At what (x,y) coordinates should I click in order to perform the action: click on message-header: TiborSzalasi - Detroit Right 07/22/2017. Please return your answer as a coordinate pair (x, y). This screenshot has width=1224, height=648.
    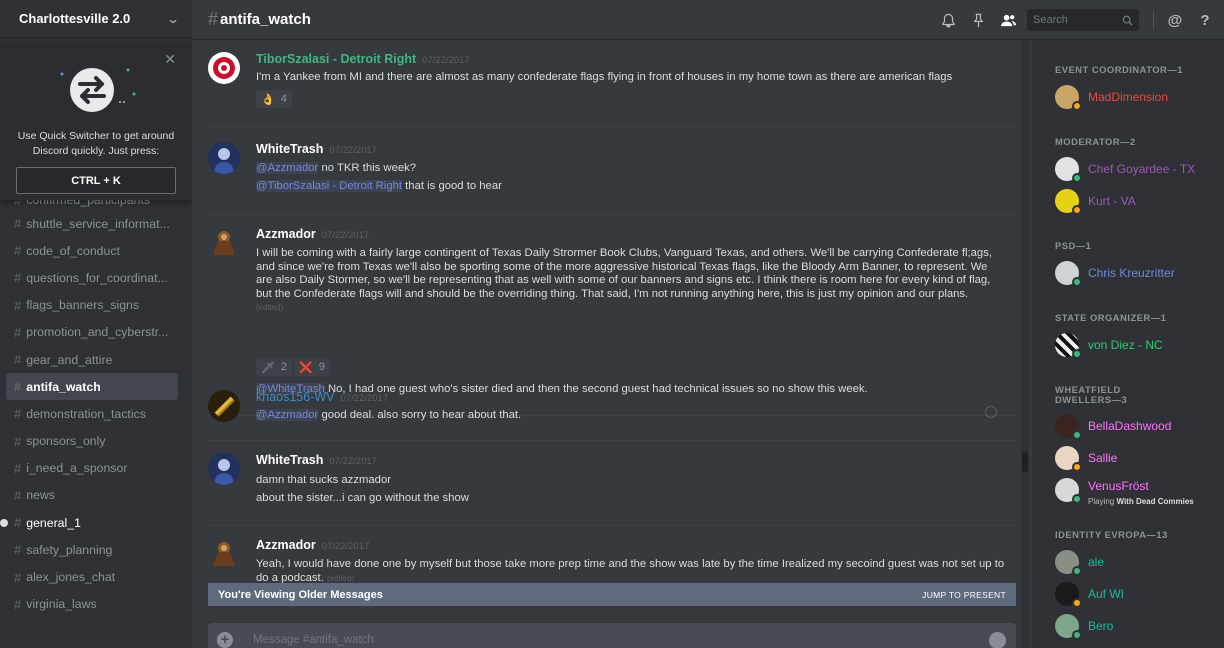
    Looking at the image, I should click on (363, 59).